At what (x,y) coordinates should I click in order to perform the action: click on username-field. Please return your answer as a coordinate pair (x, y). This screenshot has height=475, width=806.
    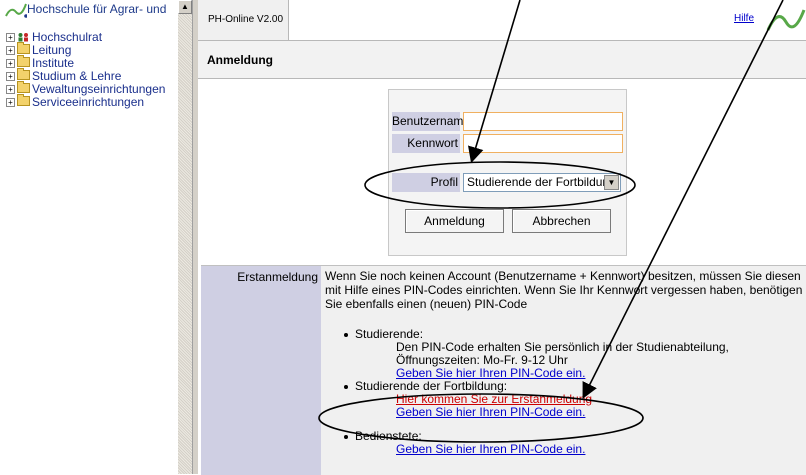
    Looking at the image, I should click on (543, 121).